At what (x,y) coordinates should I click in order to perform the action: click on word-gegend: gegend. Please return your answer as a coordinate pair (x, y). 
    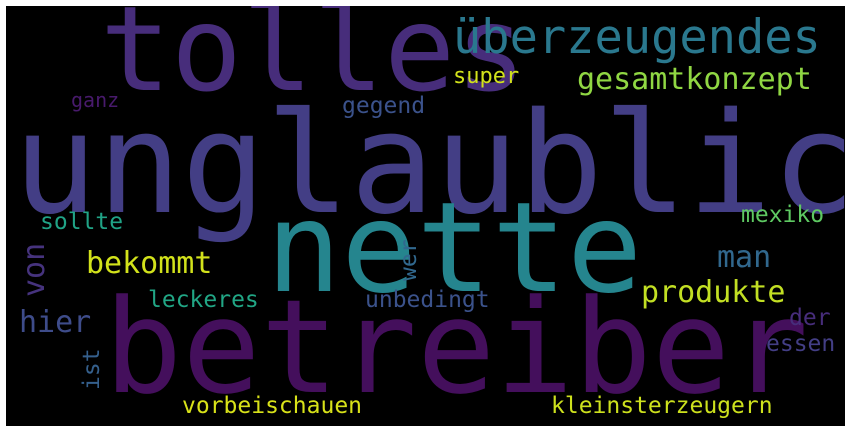
    Looking at the image, I should click on (384, 106).